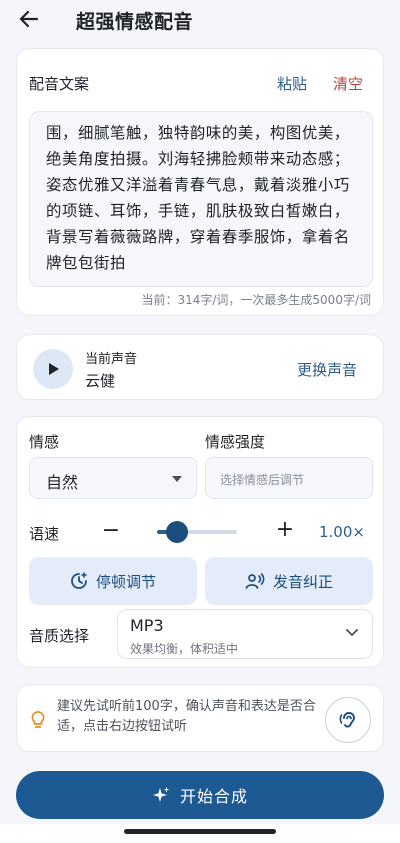  I want to click on speed-decrease-button: −, so click(111, 530).